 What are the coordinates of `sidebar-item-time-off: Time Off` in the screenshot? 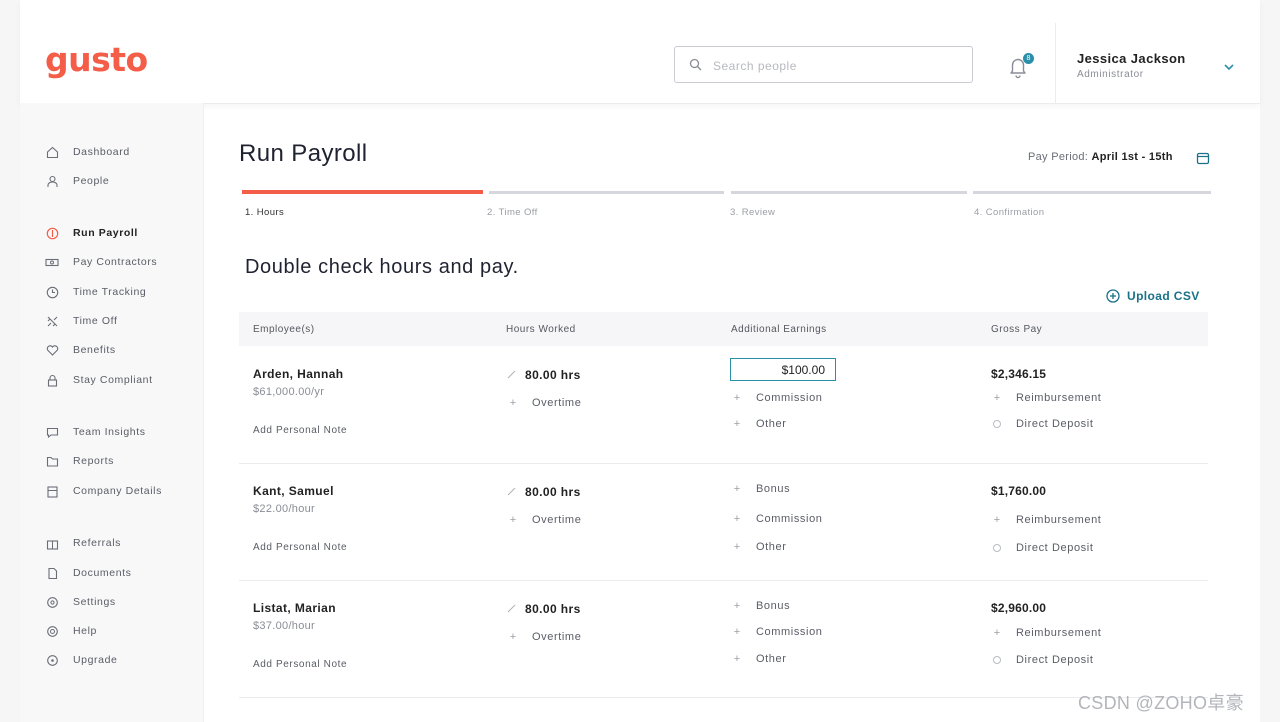 It's located at (81, 321).